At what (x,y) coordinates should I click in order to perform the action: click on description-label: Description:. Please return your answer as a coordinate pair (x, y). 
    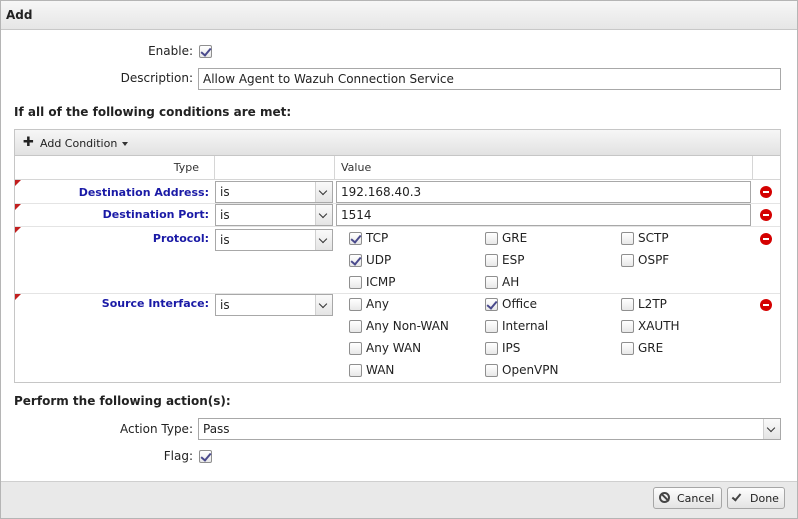
    Looking at the image, I should click on (156, 78).